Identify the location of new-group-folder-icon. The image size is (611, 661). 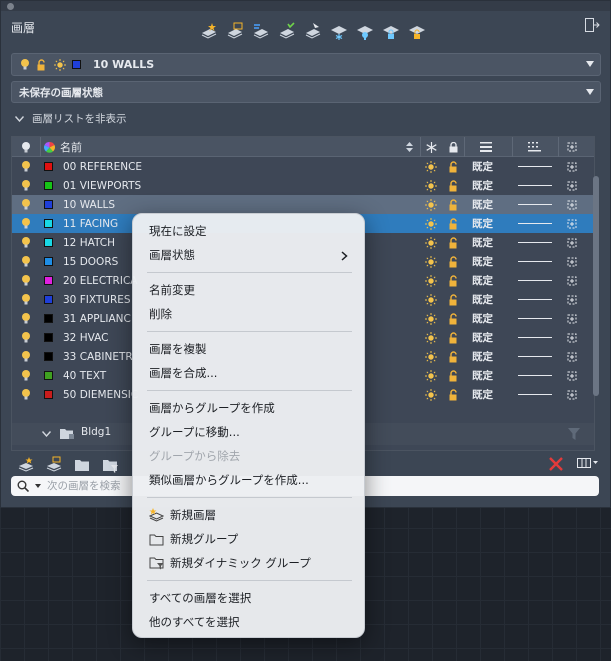
(82, 465).